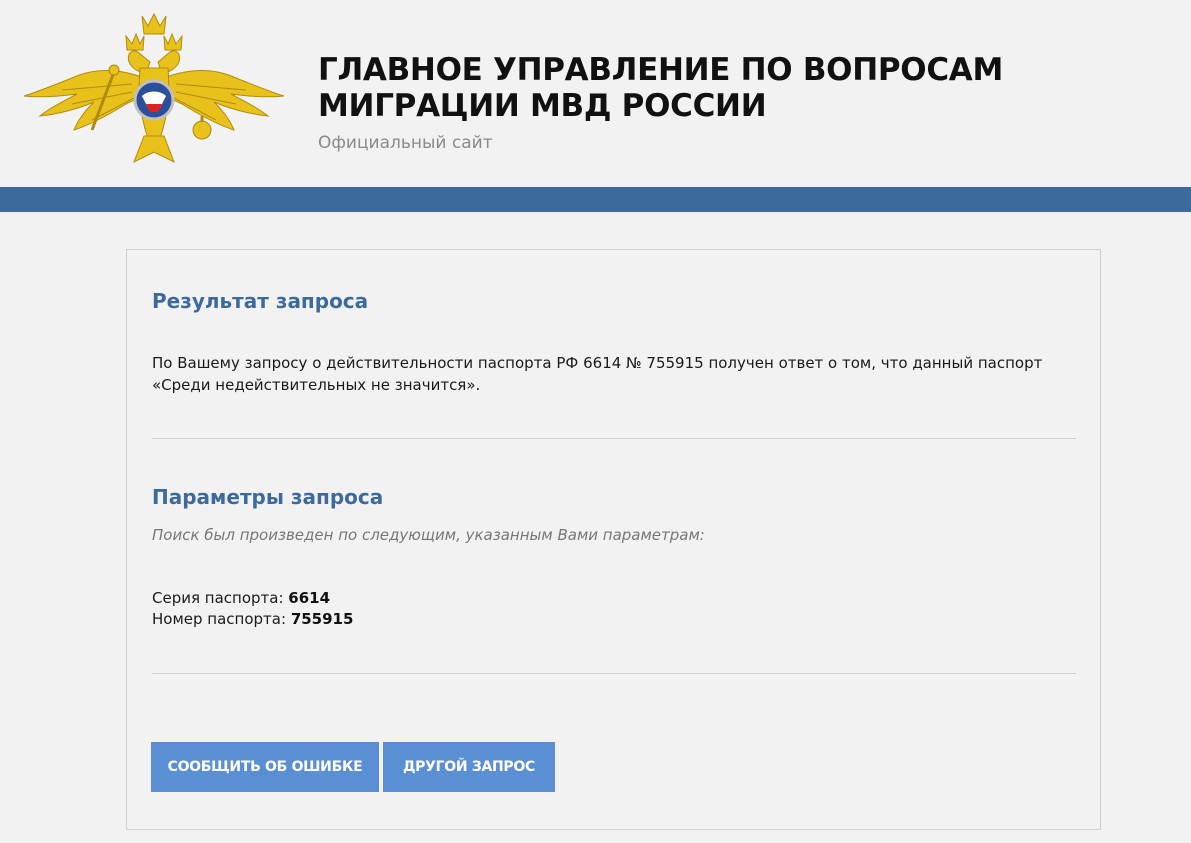 The height and width of the screenshot is (843, 1191). What do you see at coordinates (265, 767) in the screenshot?
I see `report-error-button: СООБЩИТЬ ОБ ОШИБКЕ` at bounding box center [265, 767].